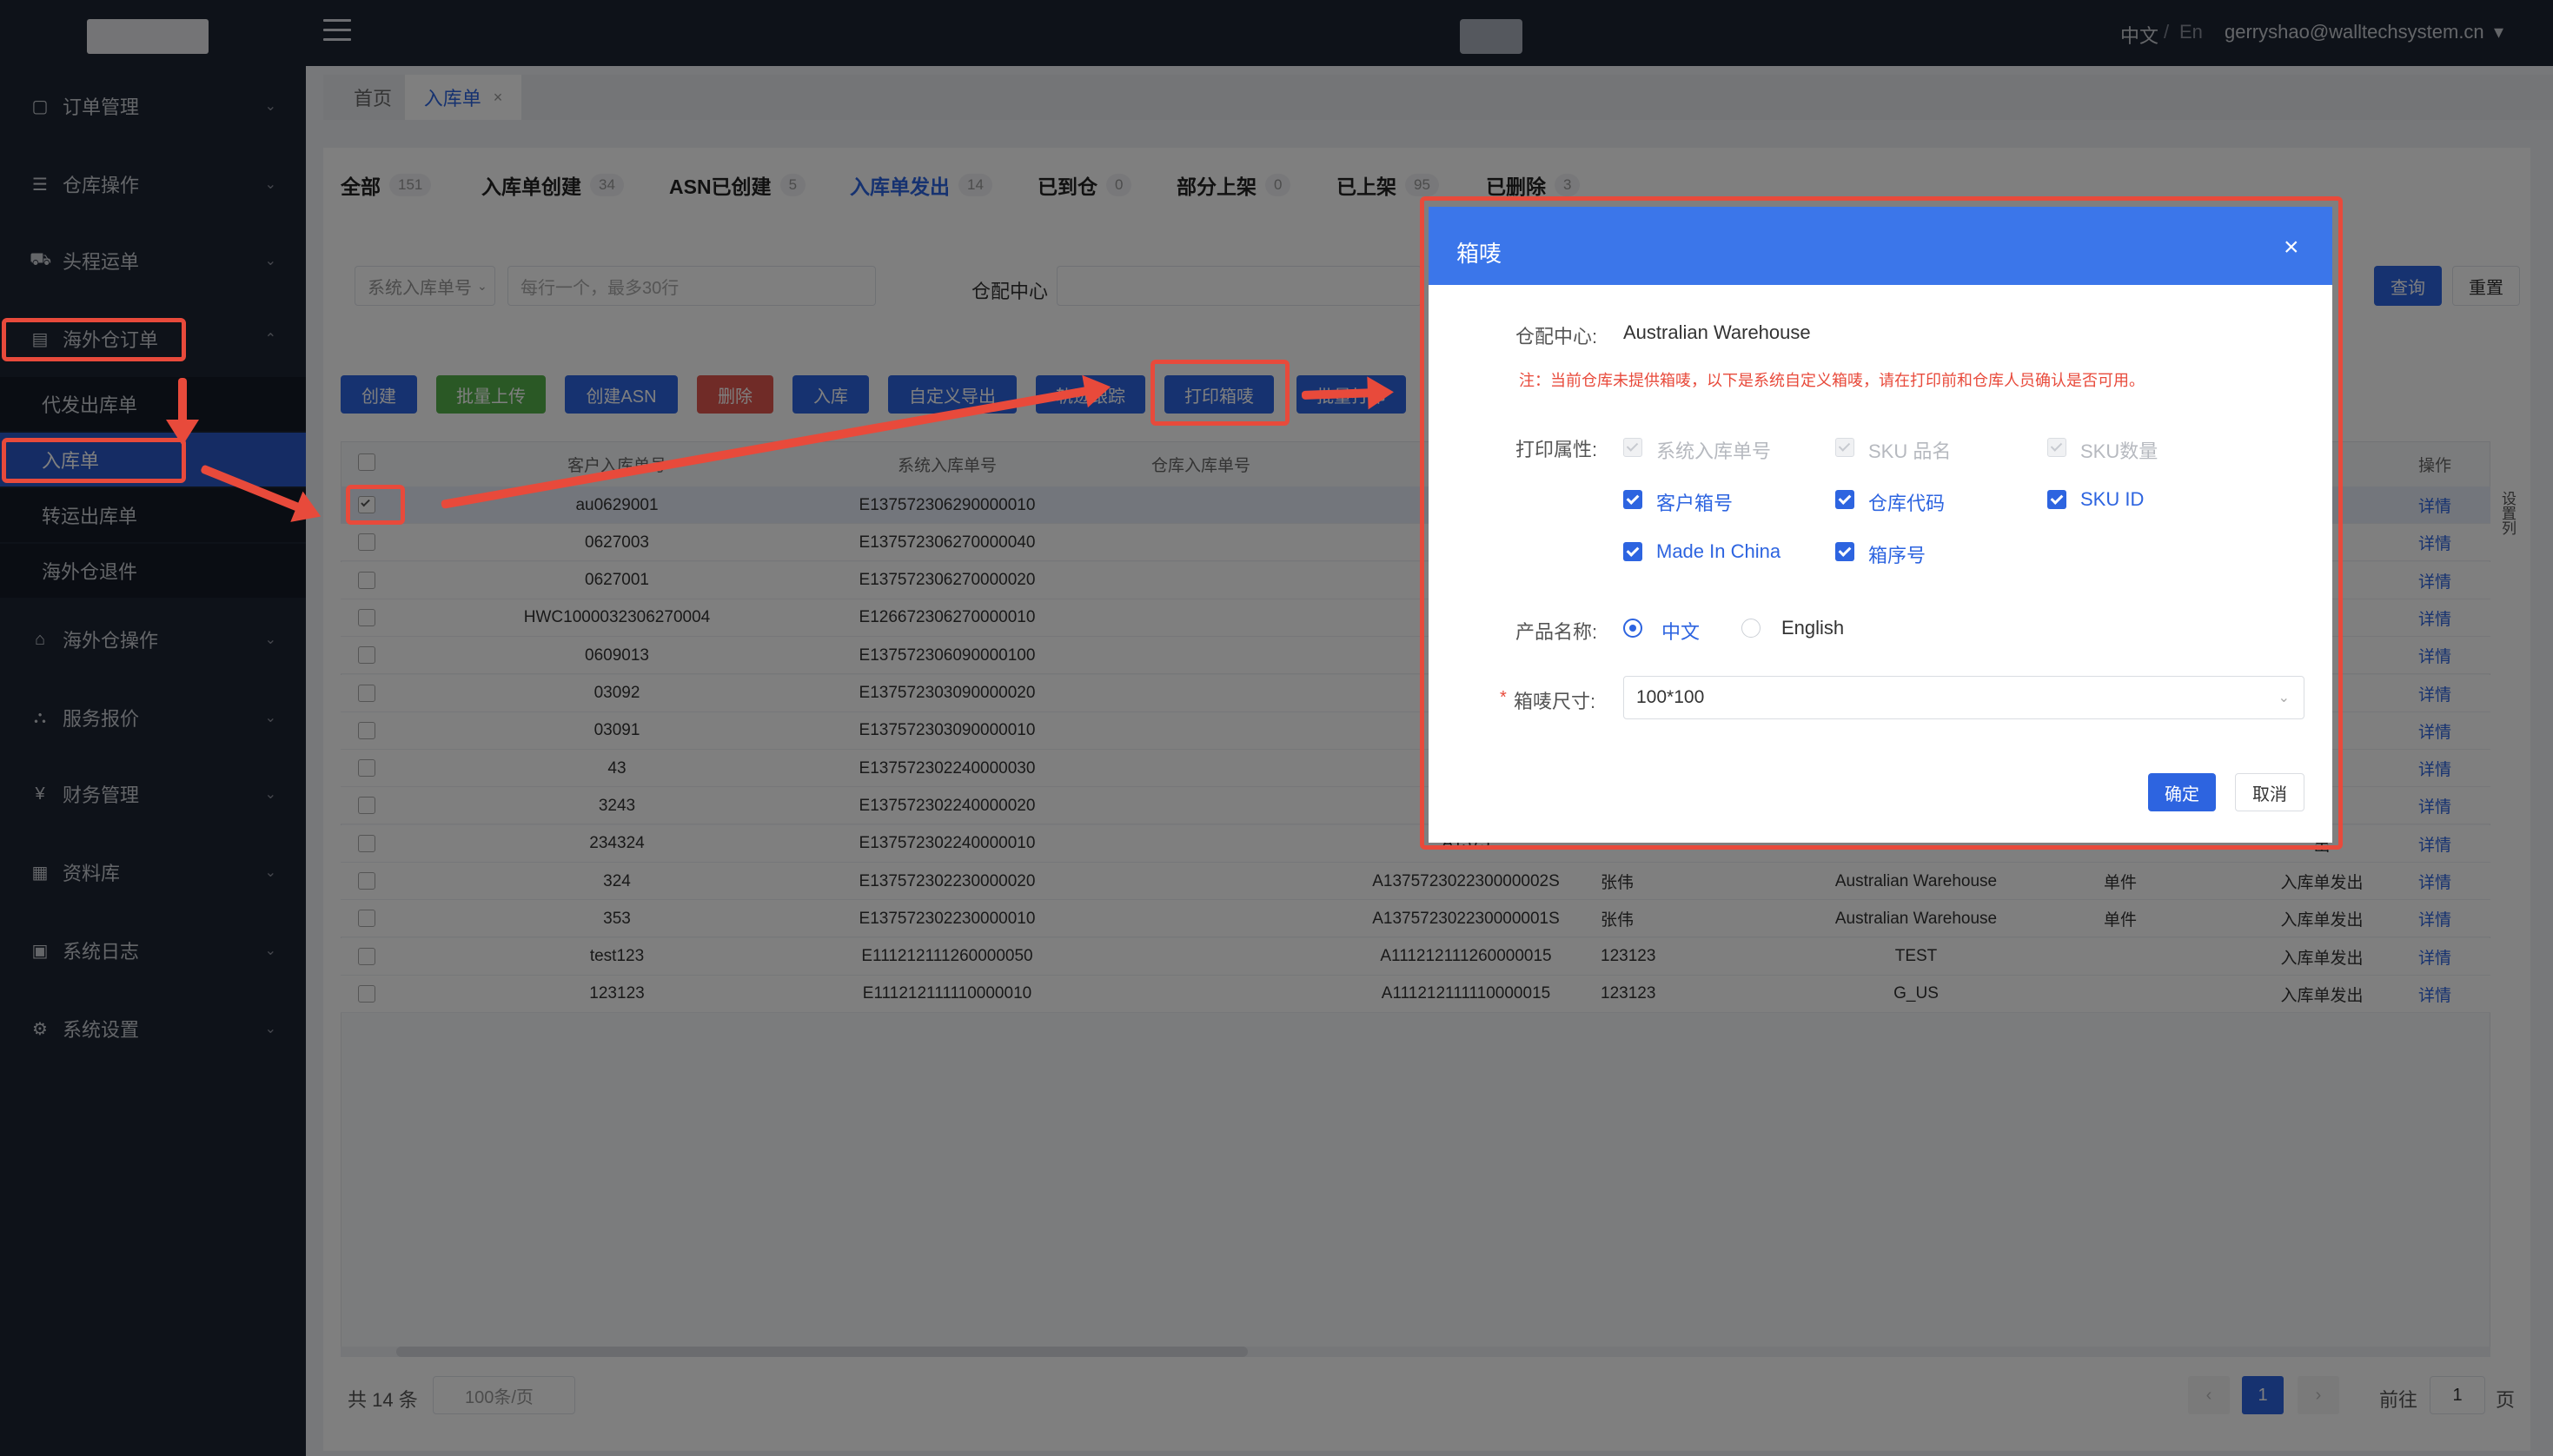  I want to click on annotation-arrow, so click(182, 402).